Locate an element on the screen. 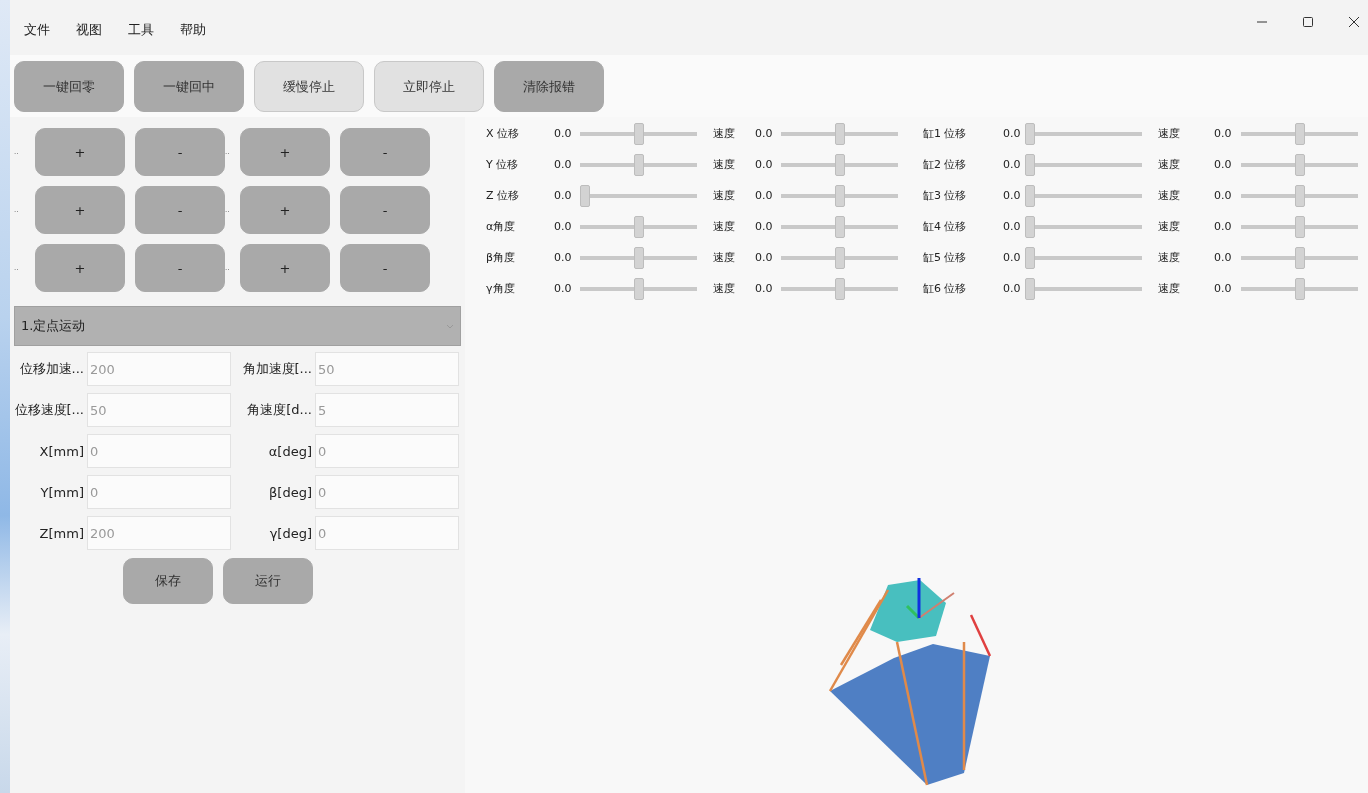 The image size is (1368, 793). field-label: Y[mm] is located at coordinates (61, 492).